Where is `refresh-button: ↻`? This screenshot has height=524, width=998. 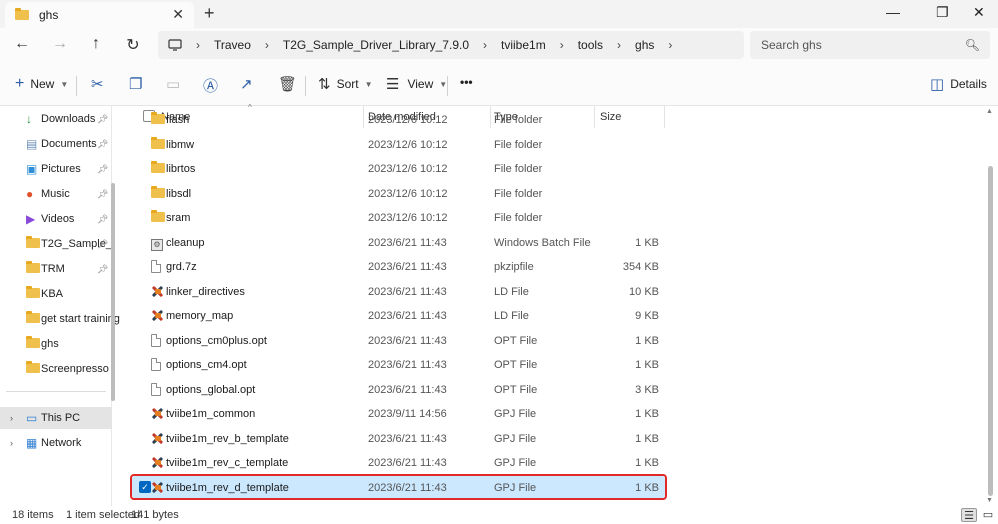 refresh-button: ↻ is located at coordinates (133, 45).